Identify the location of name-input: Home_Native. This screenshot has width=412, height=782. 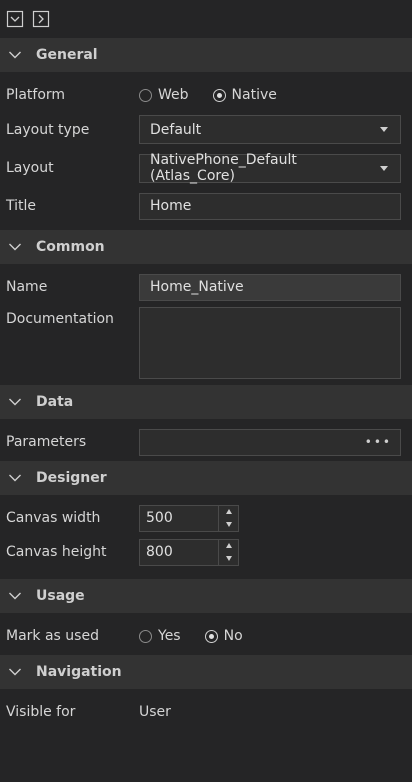
(270, 287).